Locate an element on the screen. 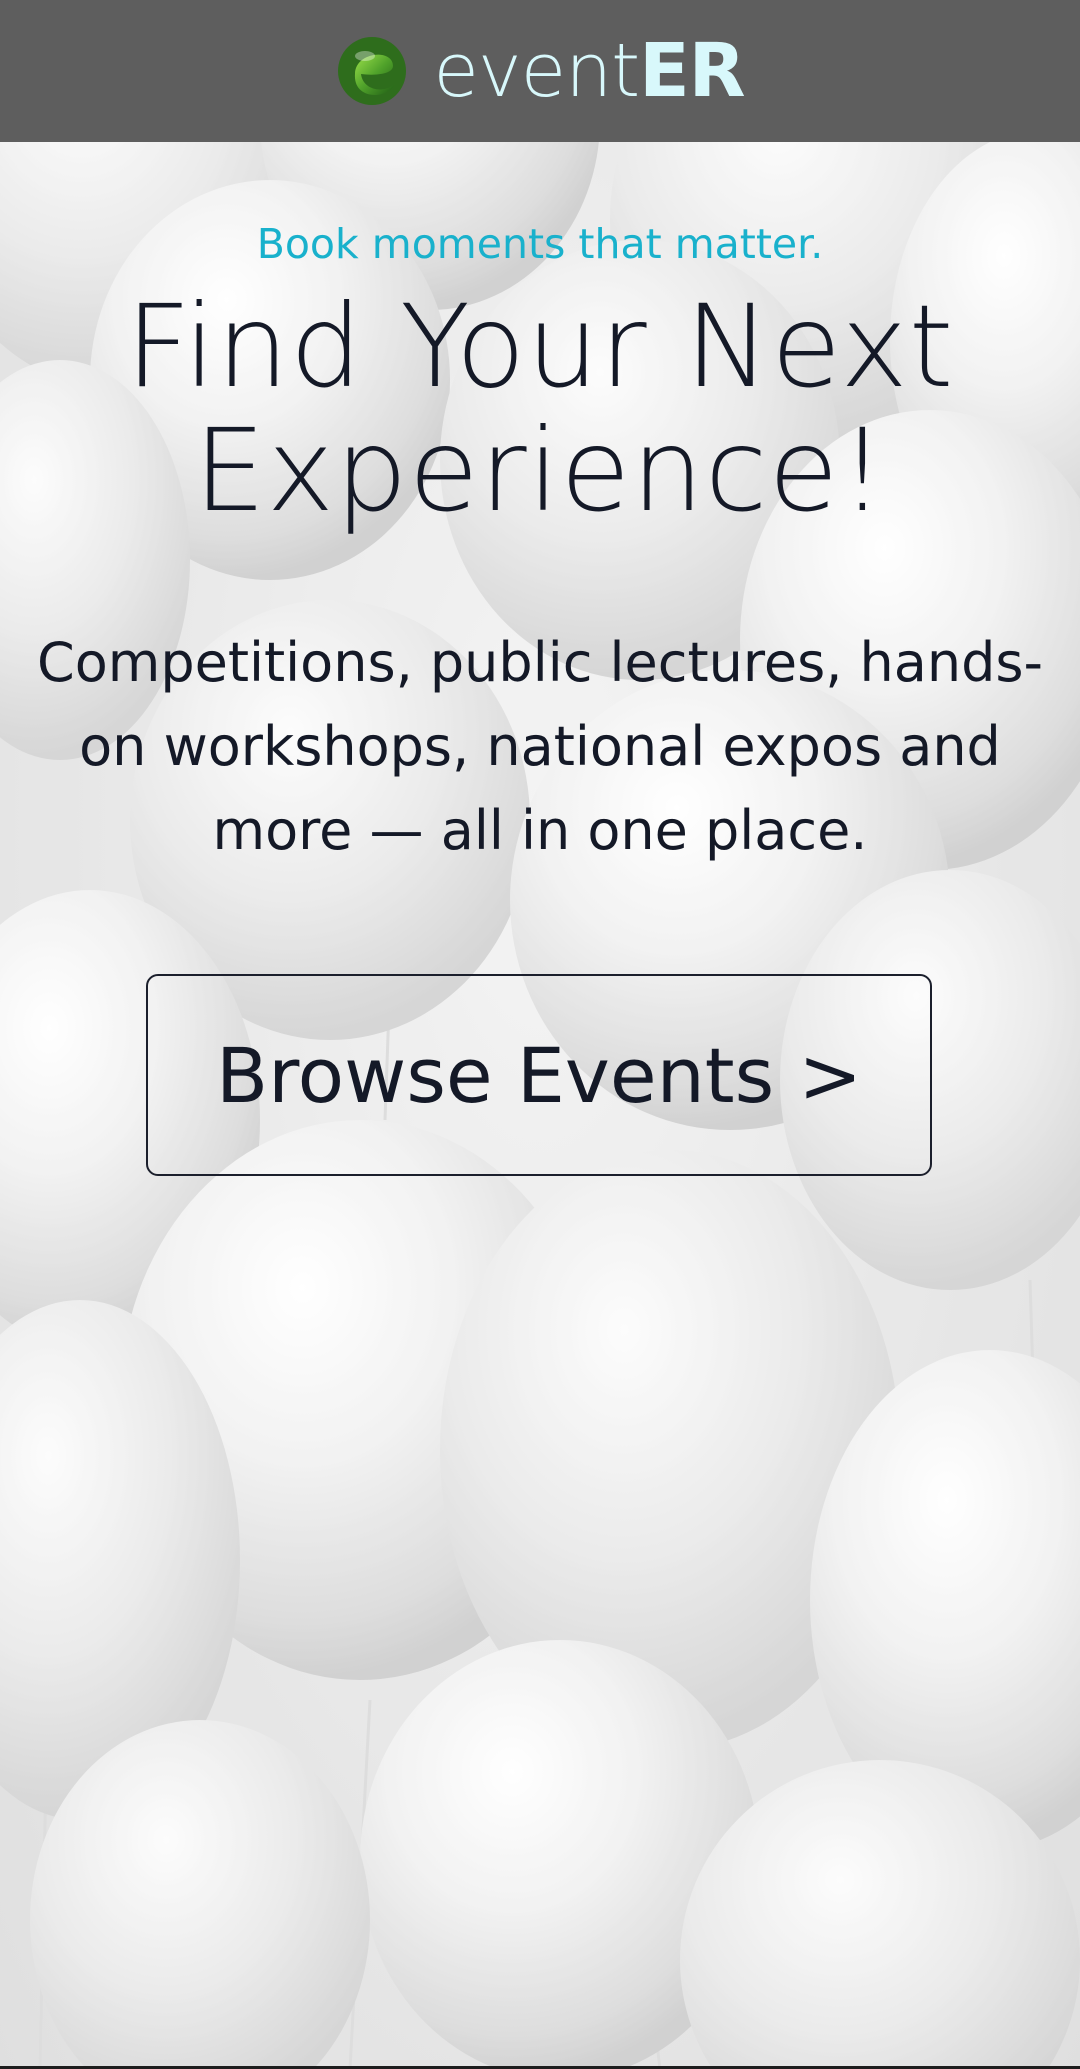 The image size is (1080, 2069). brand-logo: eventER is located at coordinates (540, 71).